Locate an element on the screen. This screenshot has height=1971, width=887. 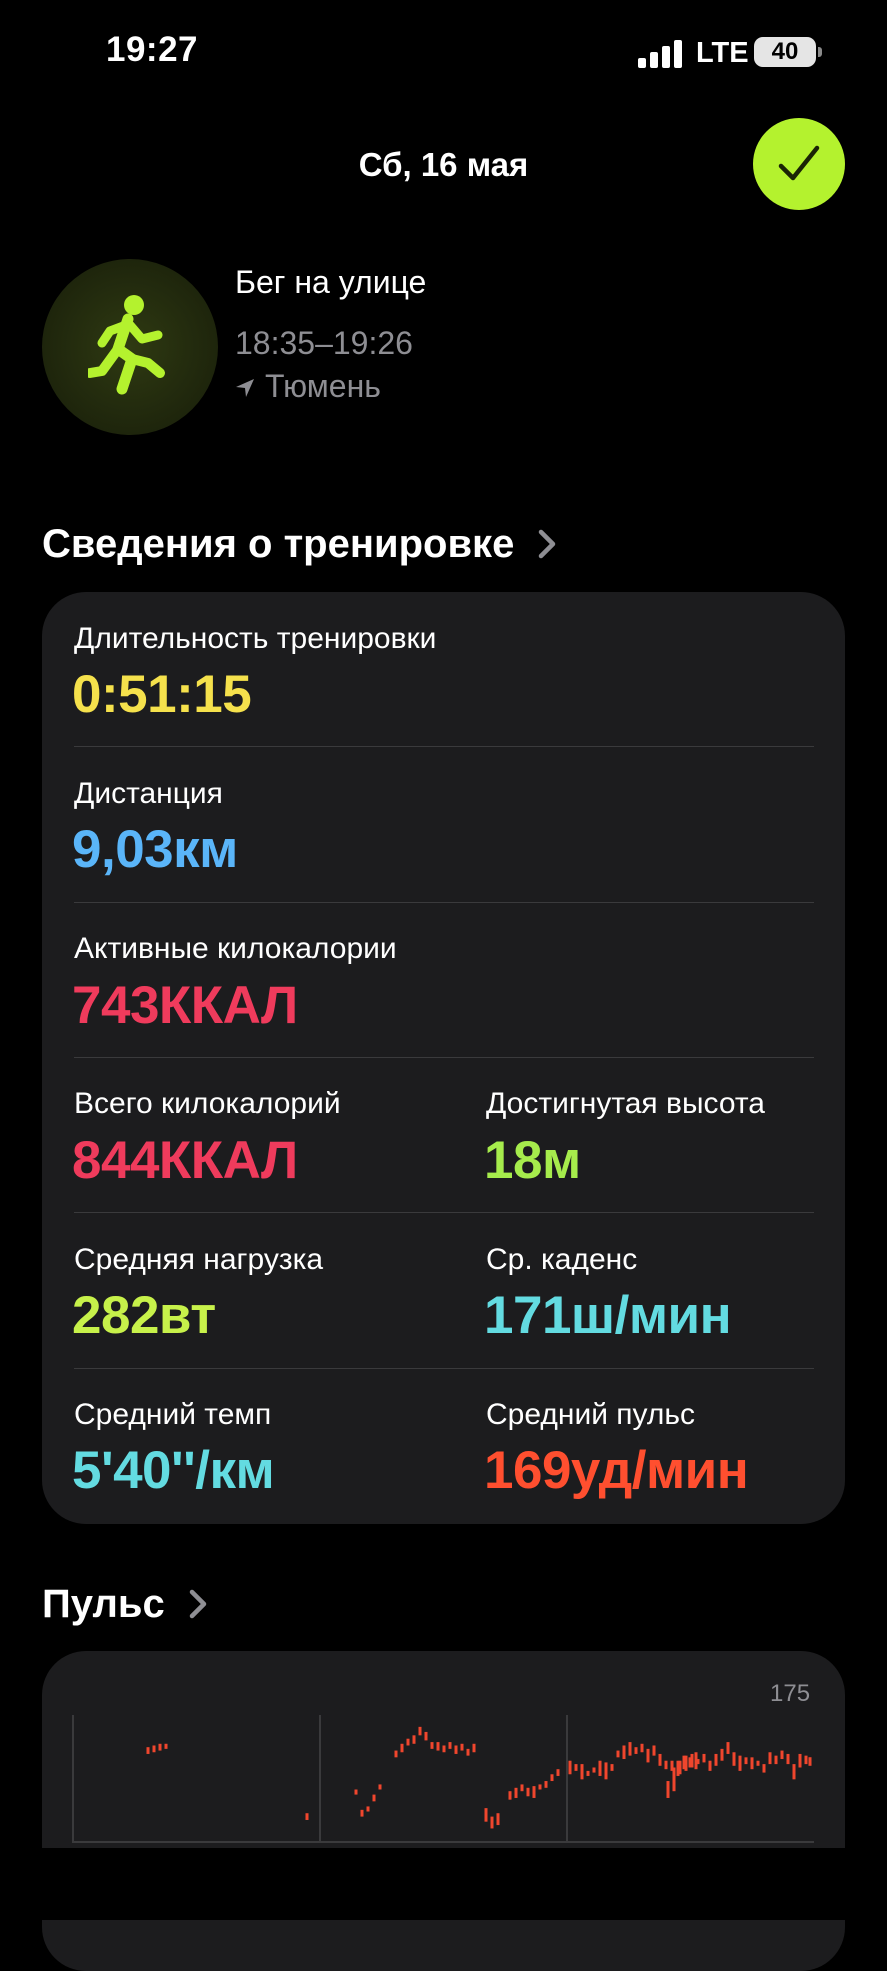
status-time: 19:27 is located at coordinates (152, 49).